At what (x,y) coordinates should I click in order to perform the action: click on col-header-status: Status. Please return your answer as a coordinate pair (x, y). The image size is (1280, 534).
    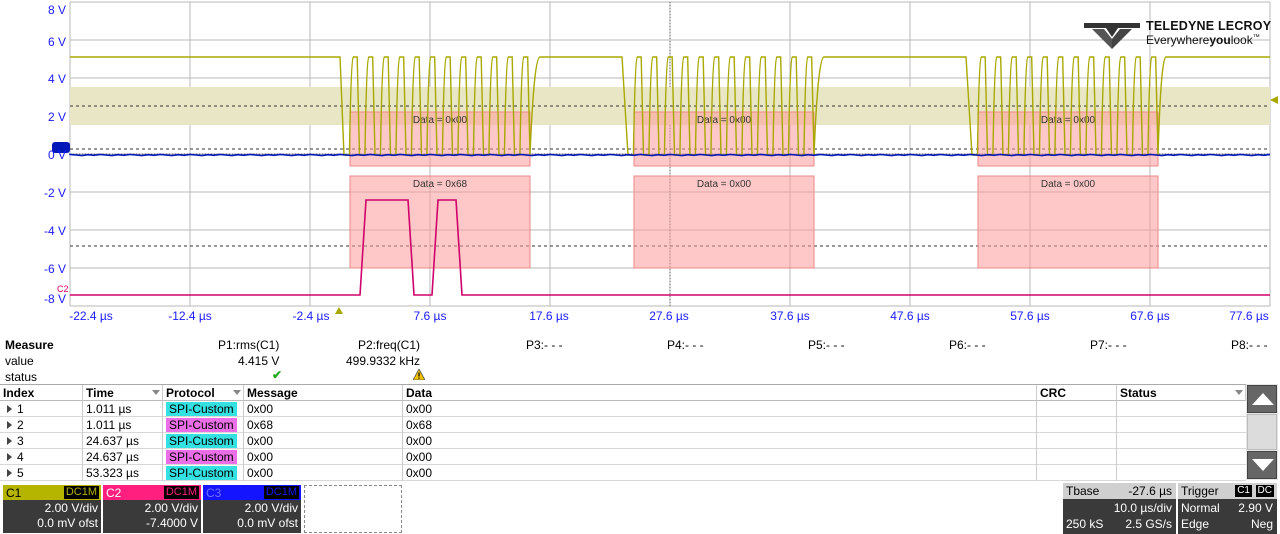
    Looking at the image, I should click on (1181, 393).